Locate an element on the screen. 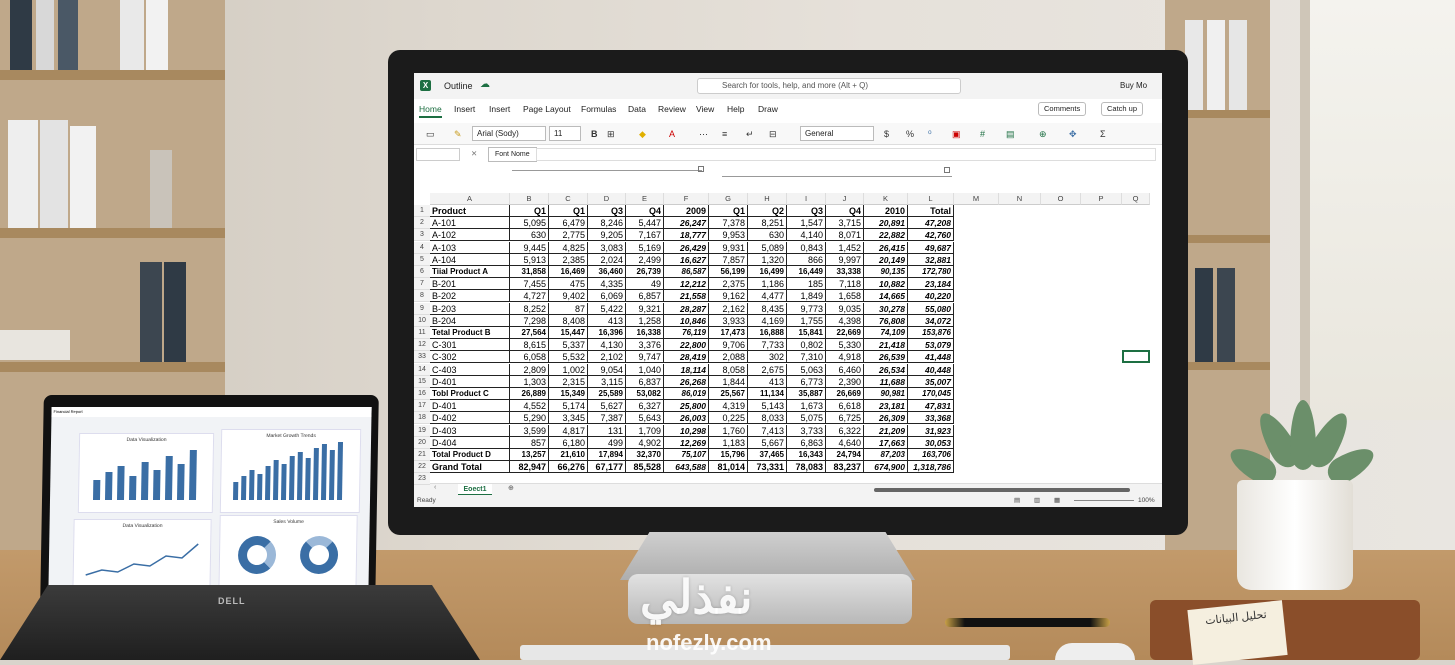 Image resolution: width=1455 pixels, height=665 pixels. table-cell: 2,315 is located at coordinates (568, 381).